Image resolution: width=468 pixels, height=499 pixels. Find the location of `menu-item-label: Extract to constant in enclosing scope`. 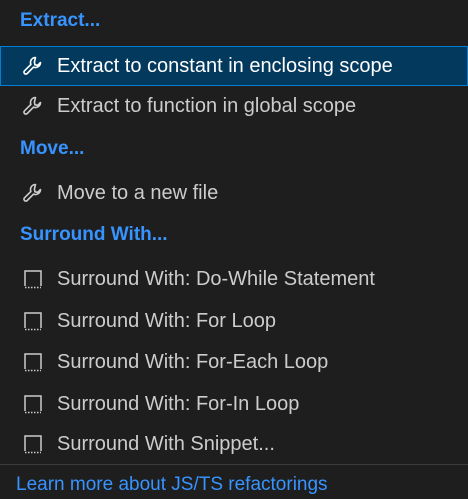

menu-item-label: Extract to constant in enclosing scope is located at coordinates (225, 65).